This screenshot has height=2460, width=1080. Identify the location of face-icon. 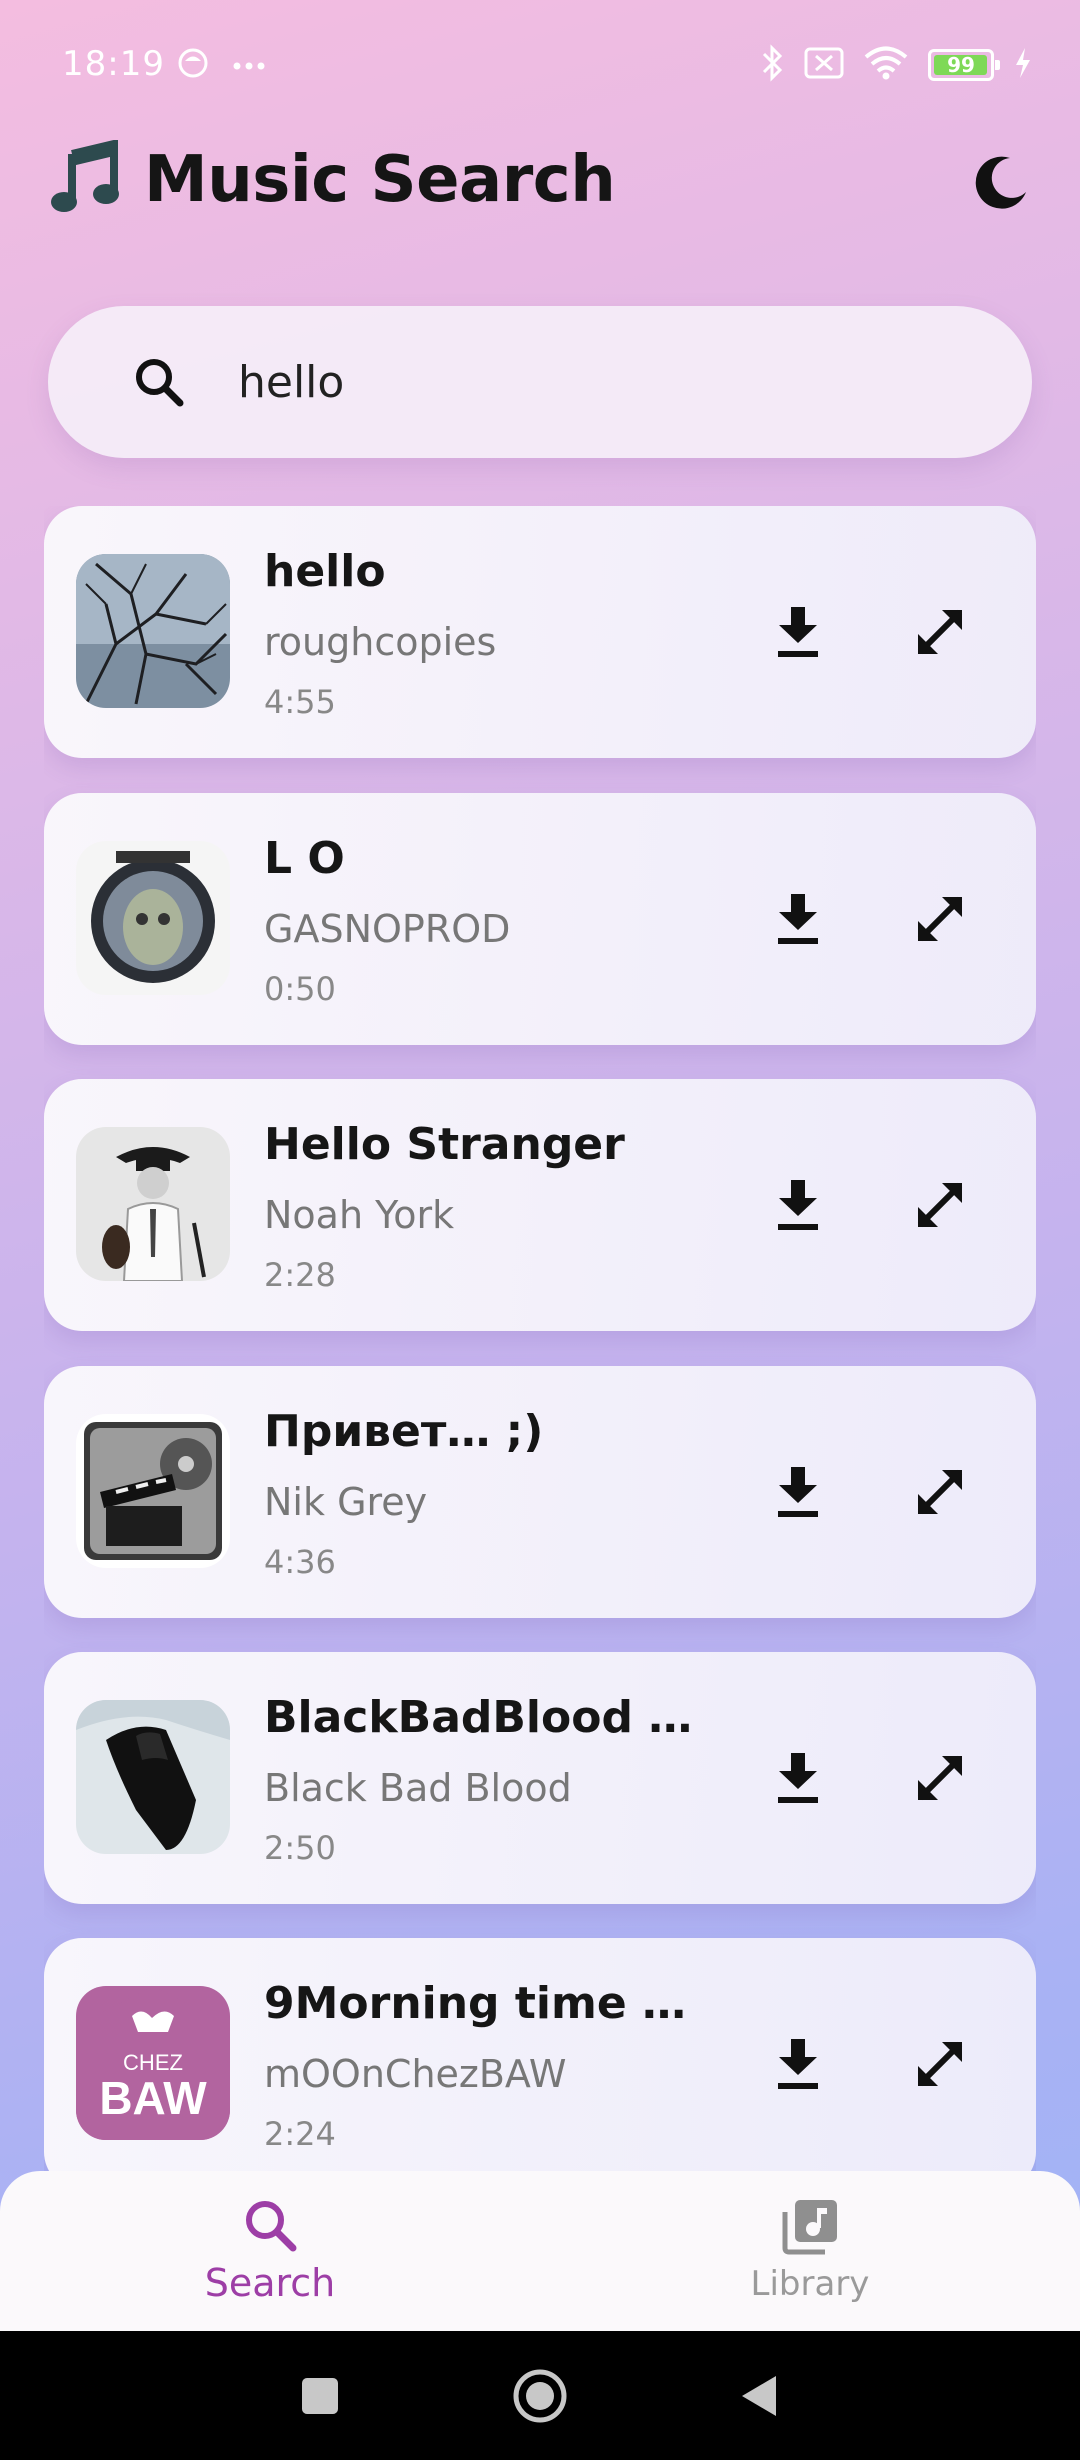
(193, 65).